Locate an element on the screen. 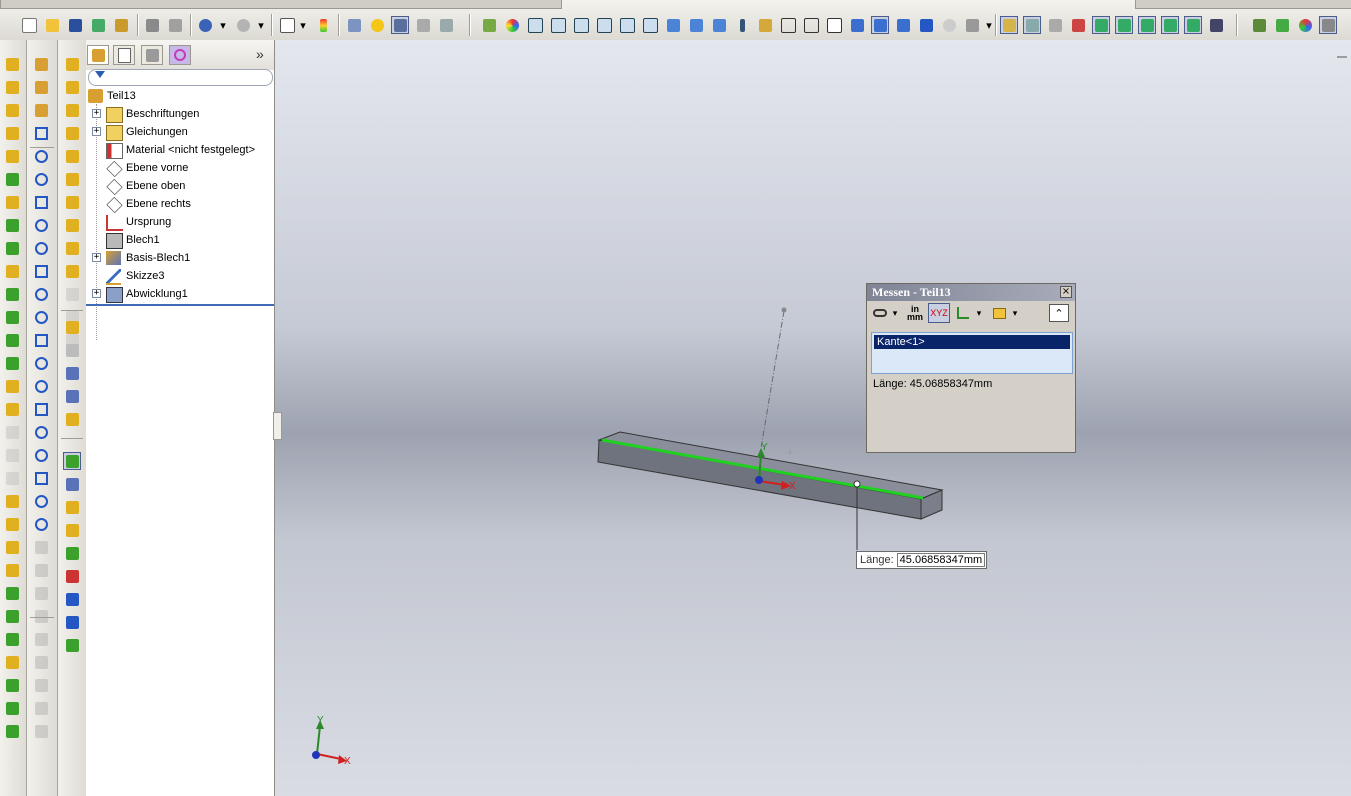  construction-geometry-icon is located at coordinates (41, 409).